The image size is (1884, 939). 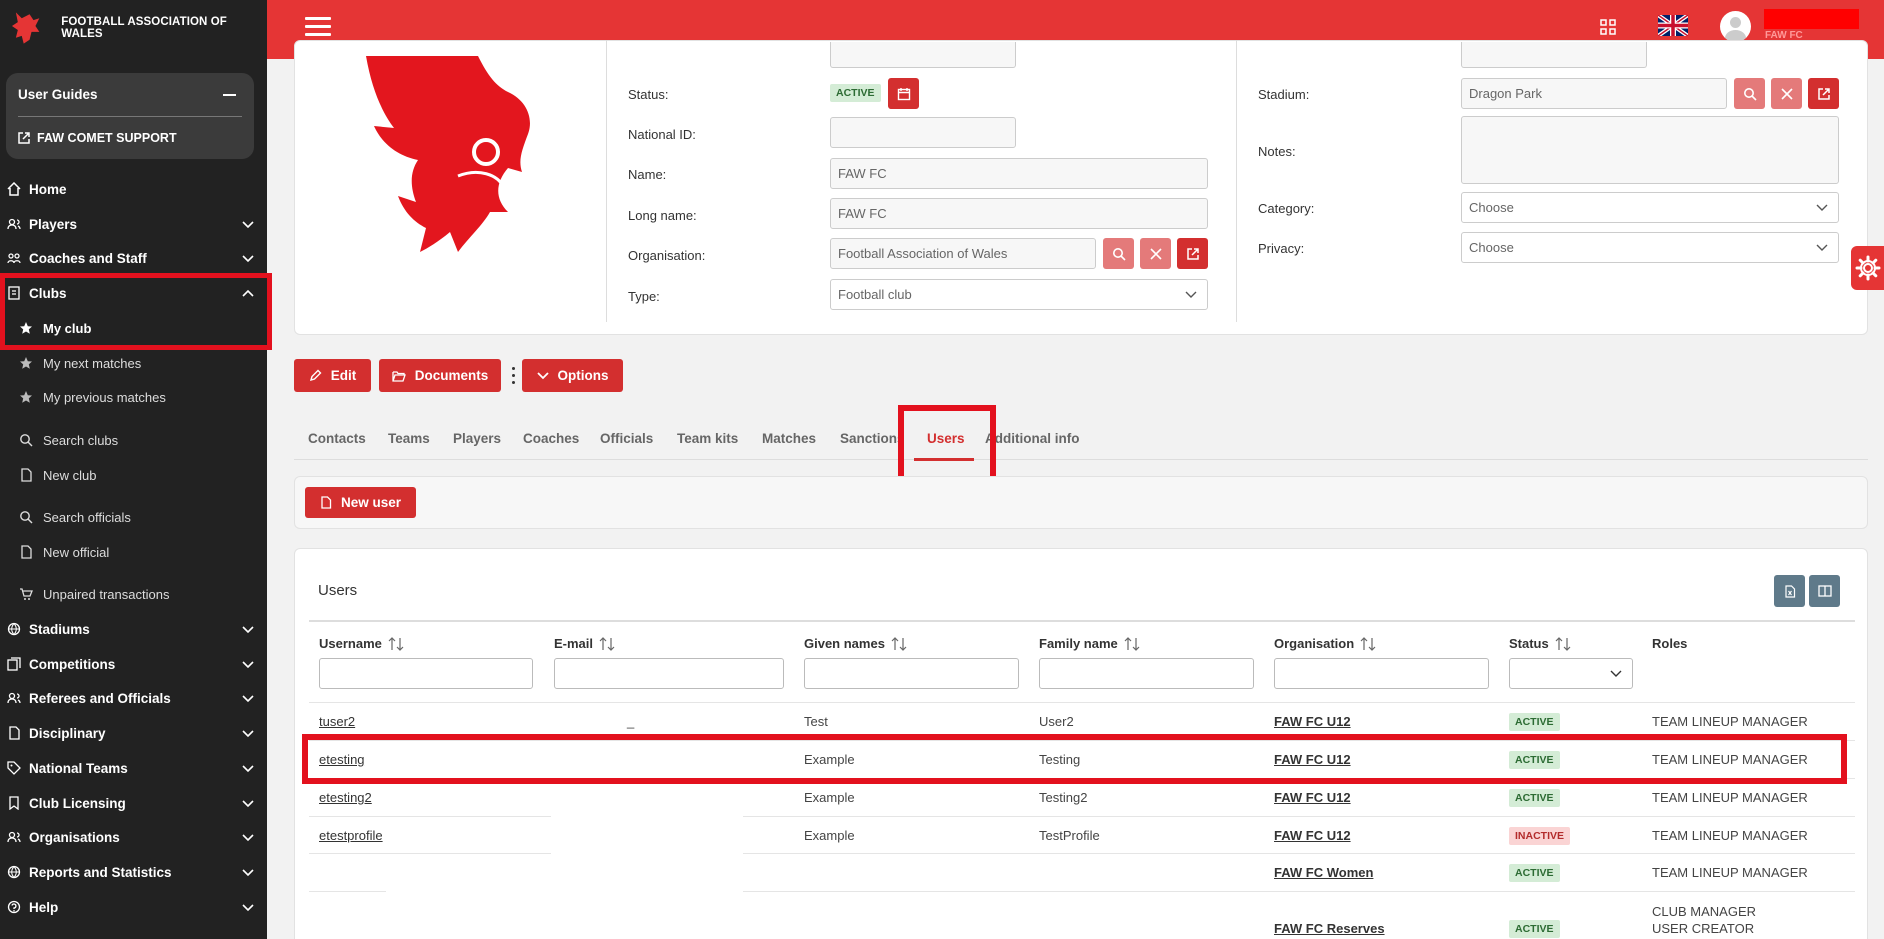 What do you see at coordinates (911, 673) in the screenshot?
I see `filter-given-names-input` at bounding box center [911, 673].